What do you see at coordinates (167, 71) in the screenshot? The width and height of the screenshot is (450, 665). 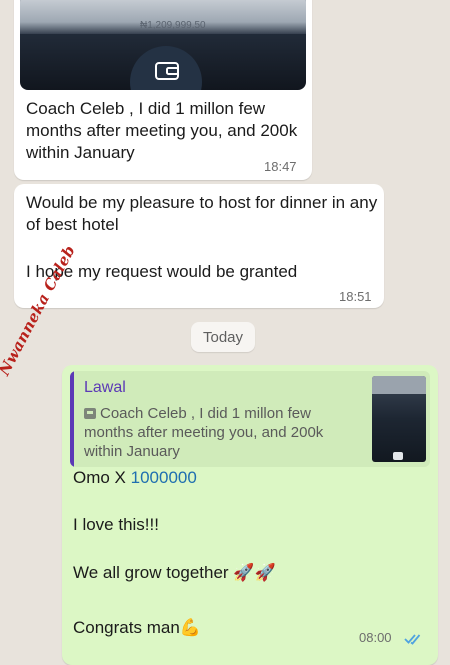 I see `wallet-icon` at bounding box center [167, 71].